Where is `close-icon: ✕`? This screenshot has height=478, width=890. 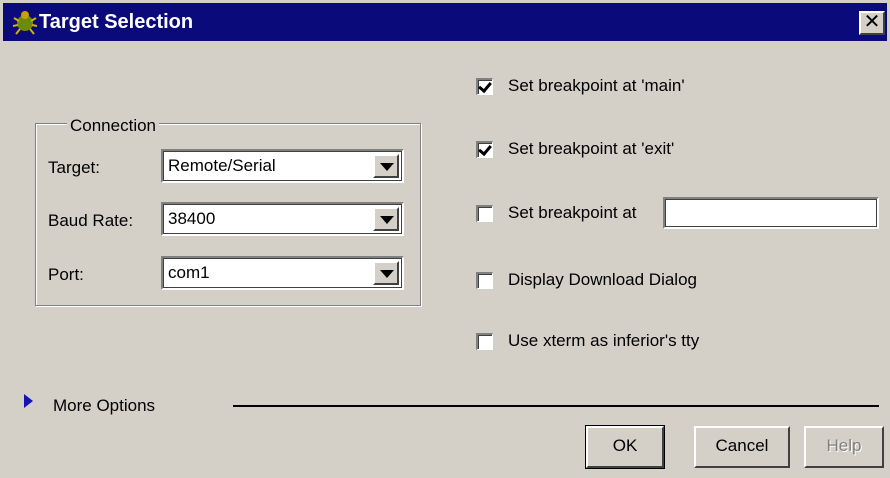
close-icon: ✕ is located at coordinates (872, 22).